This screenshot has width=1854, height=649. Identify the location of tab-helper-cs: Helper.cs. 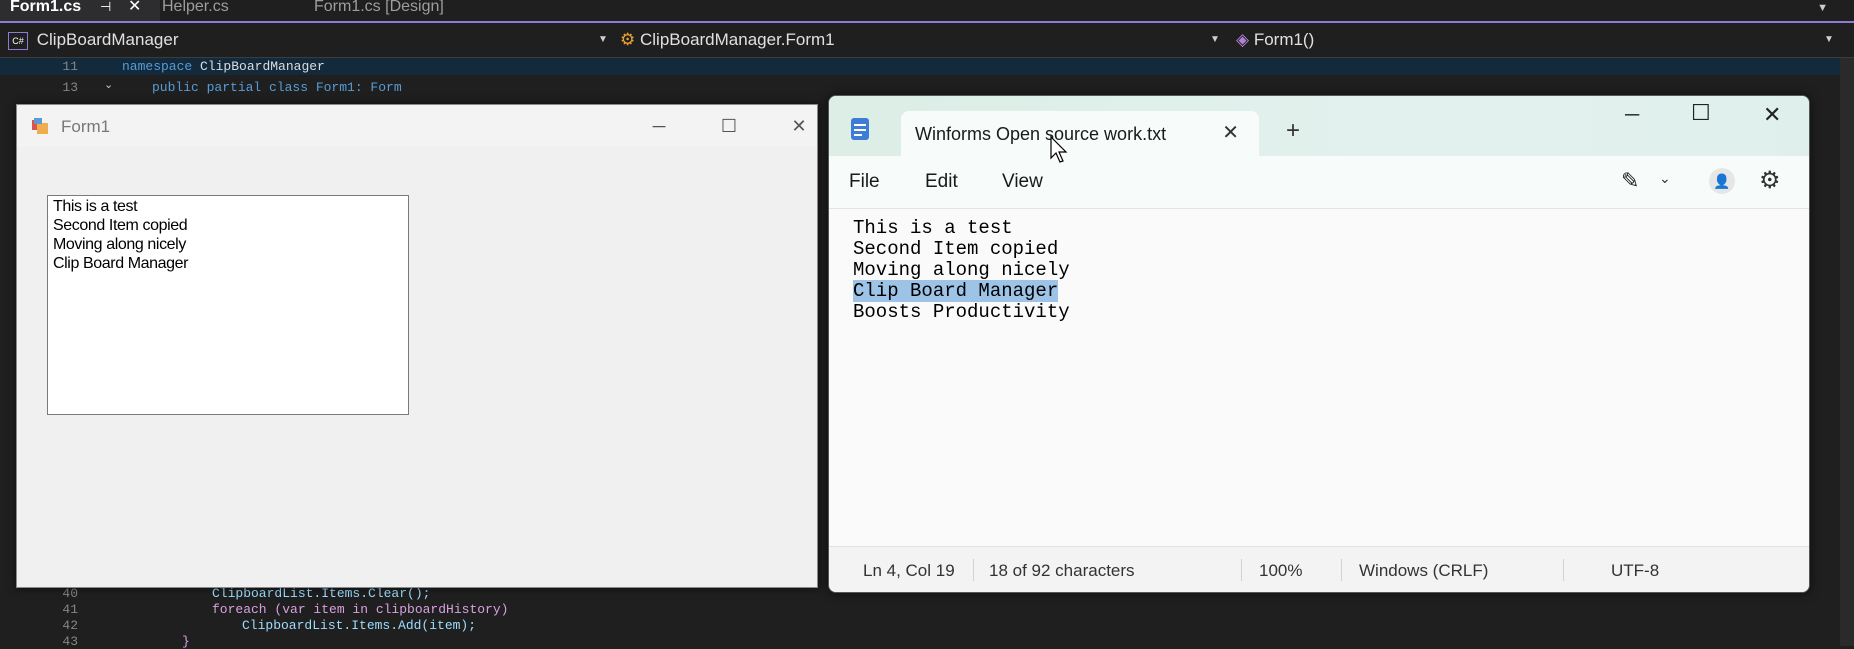
(232, 10).